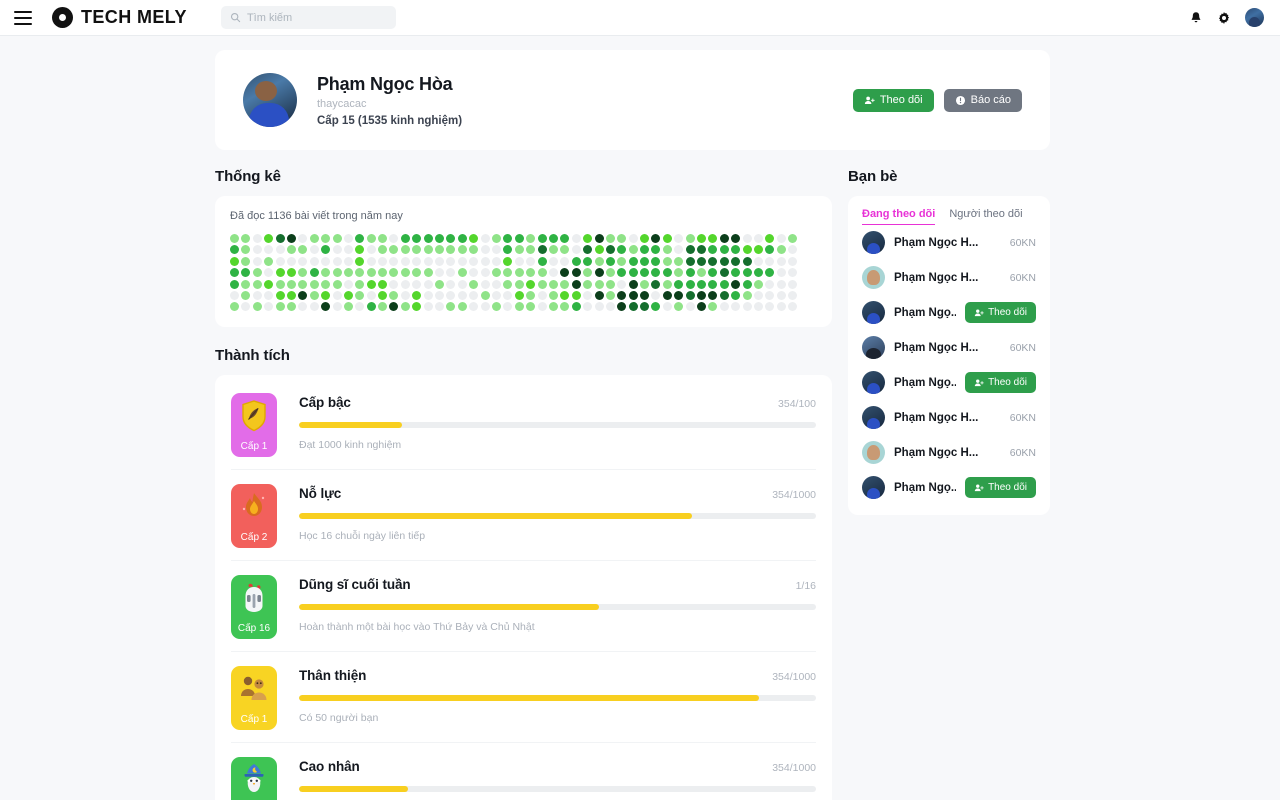 The image size is (1280, 800). Describe the element at coordinates (1007, 382) in the screenshot. I see `friend-follow-label: Theo dõi` at that location.